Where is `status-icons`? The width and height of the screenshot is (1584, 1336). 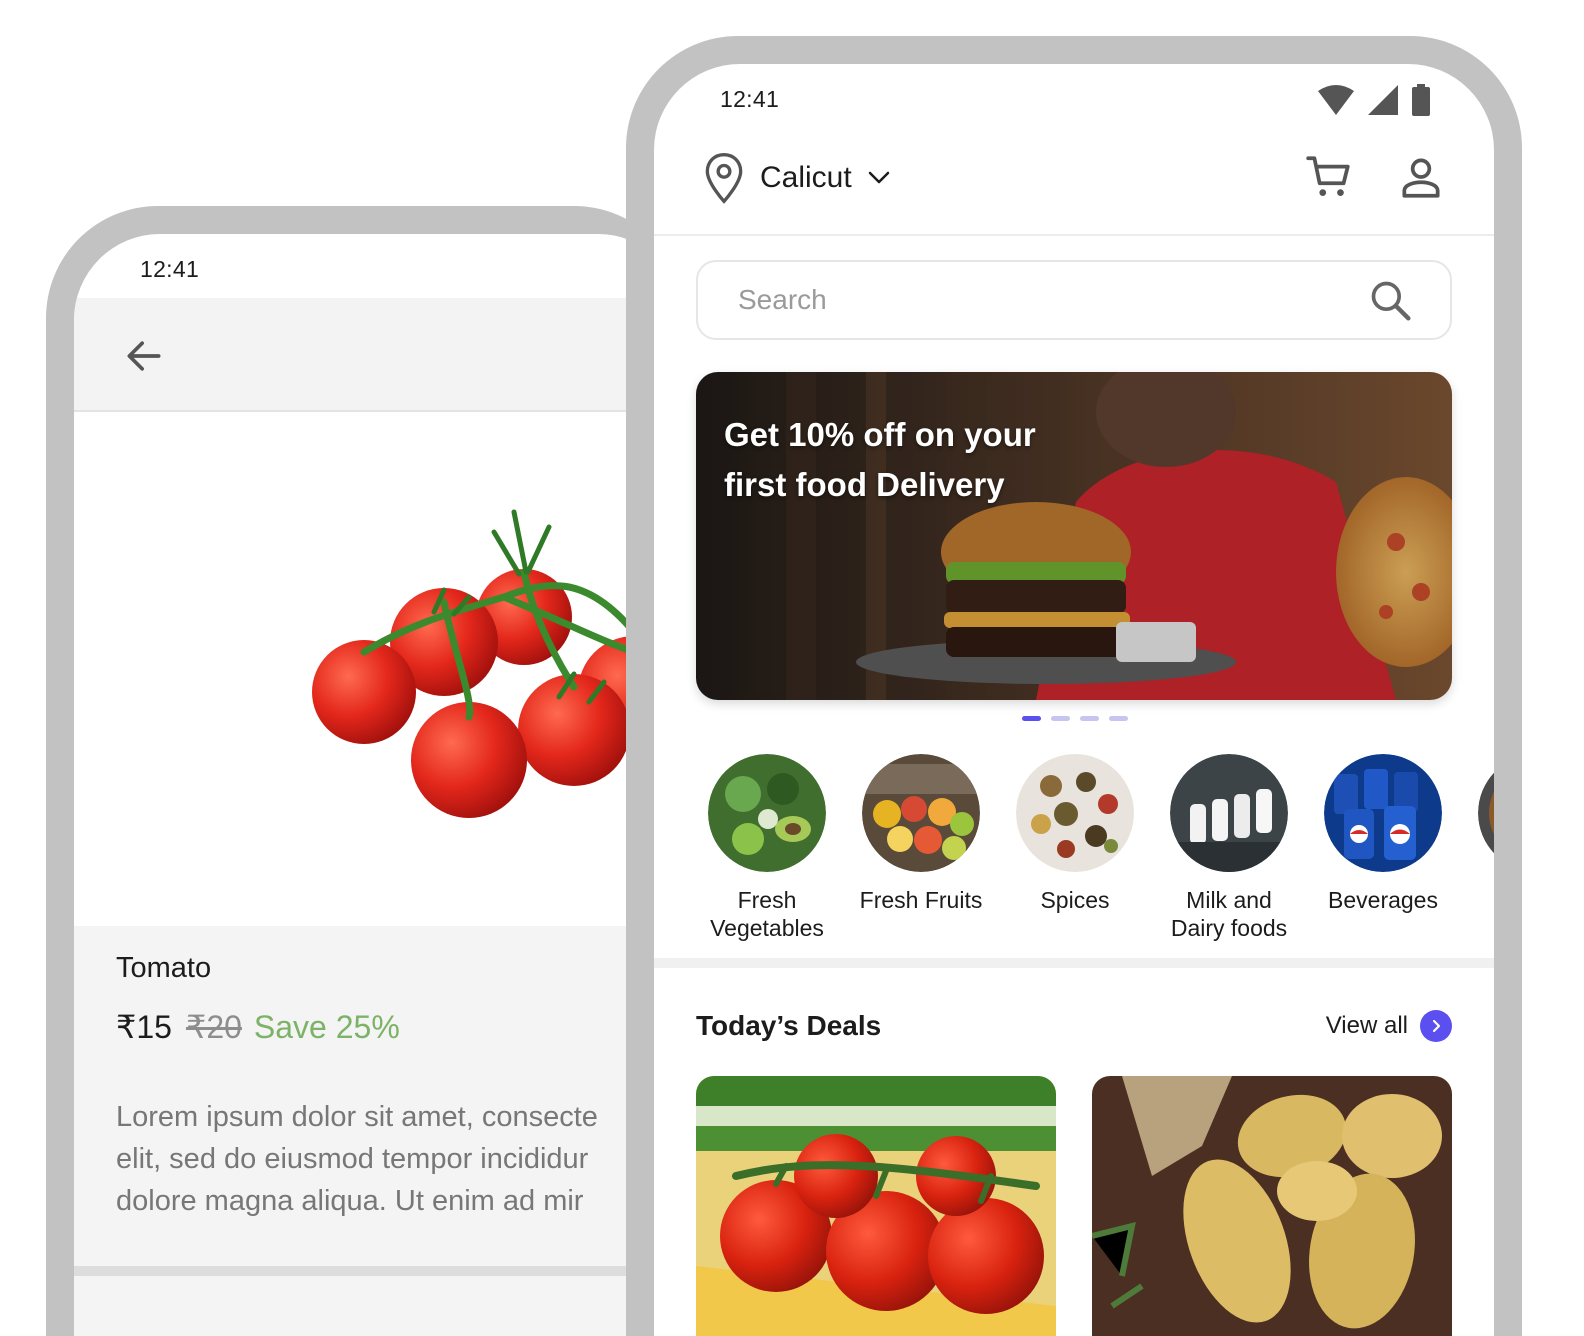
status-icons is located at coordinates (1374, 100).